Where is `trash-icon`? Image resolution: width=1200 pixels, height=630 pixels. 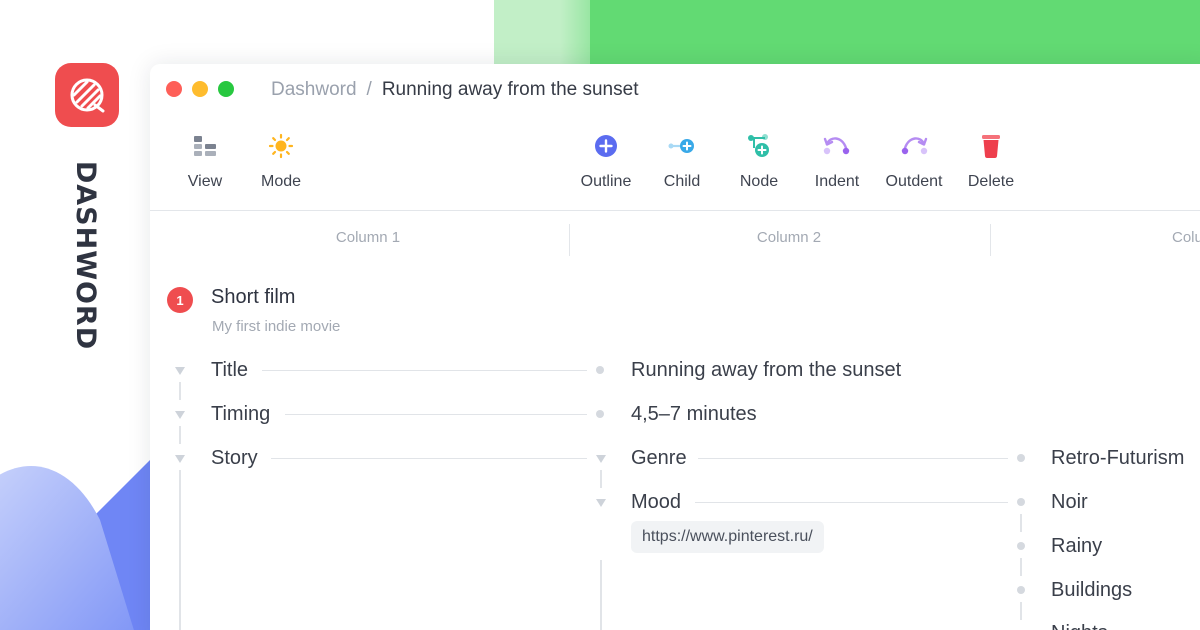 trash-icon is located at coordinates (991, 146).